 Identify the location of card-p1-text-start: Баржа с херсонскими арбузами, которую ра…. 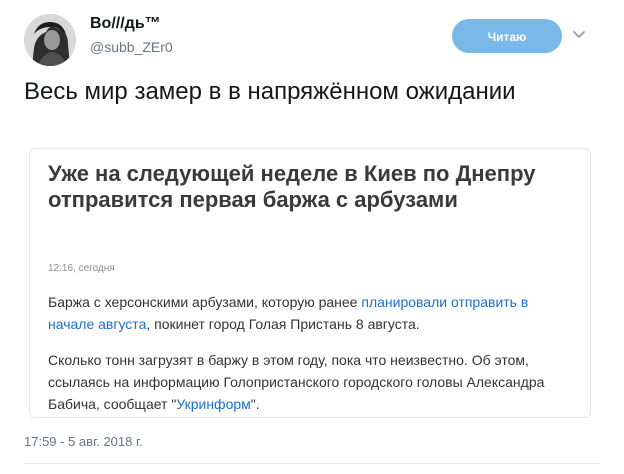
(205, 302).